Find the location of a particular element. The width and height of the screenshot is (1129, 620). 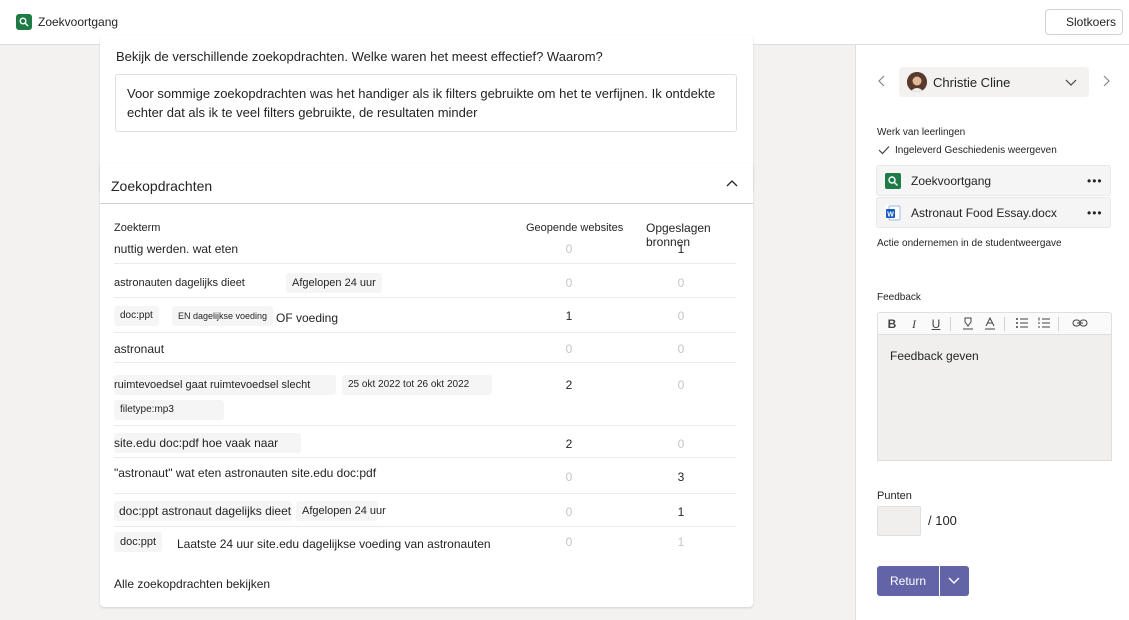

search-term: ruimtevoedsel gaat ruimtevoedsel slecht is located at coordinates (225, 385).